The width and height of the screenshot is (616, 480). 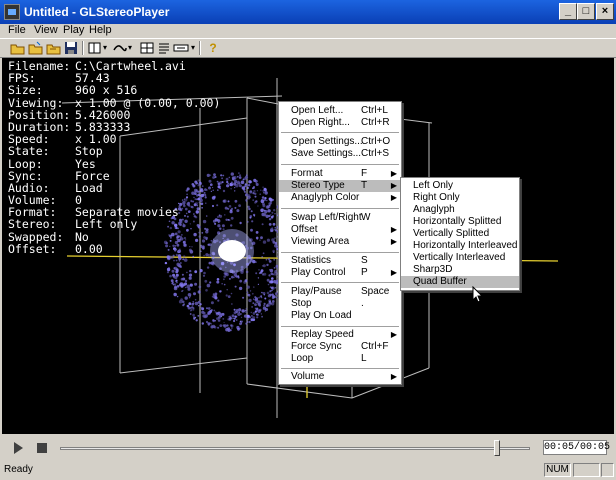 I want to click on split-icon, so click(x=147, y=48).